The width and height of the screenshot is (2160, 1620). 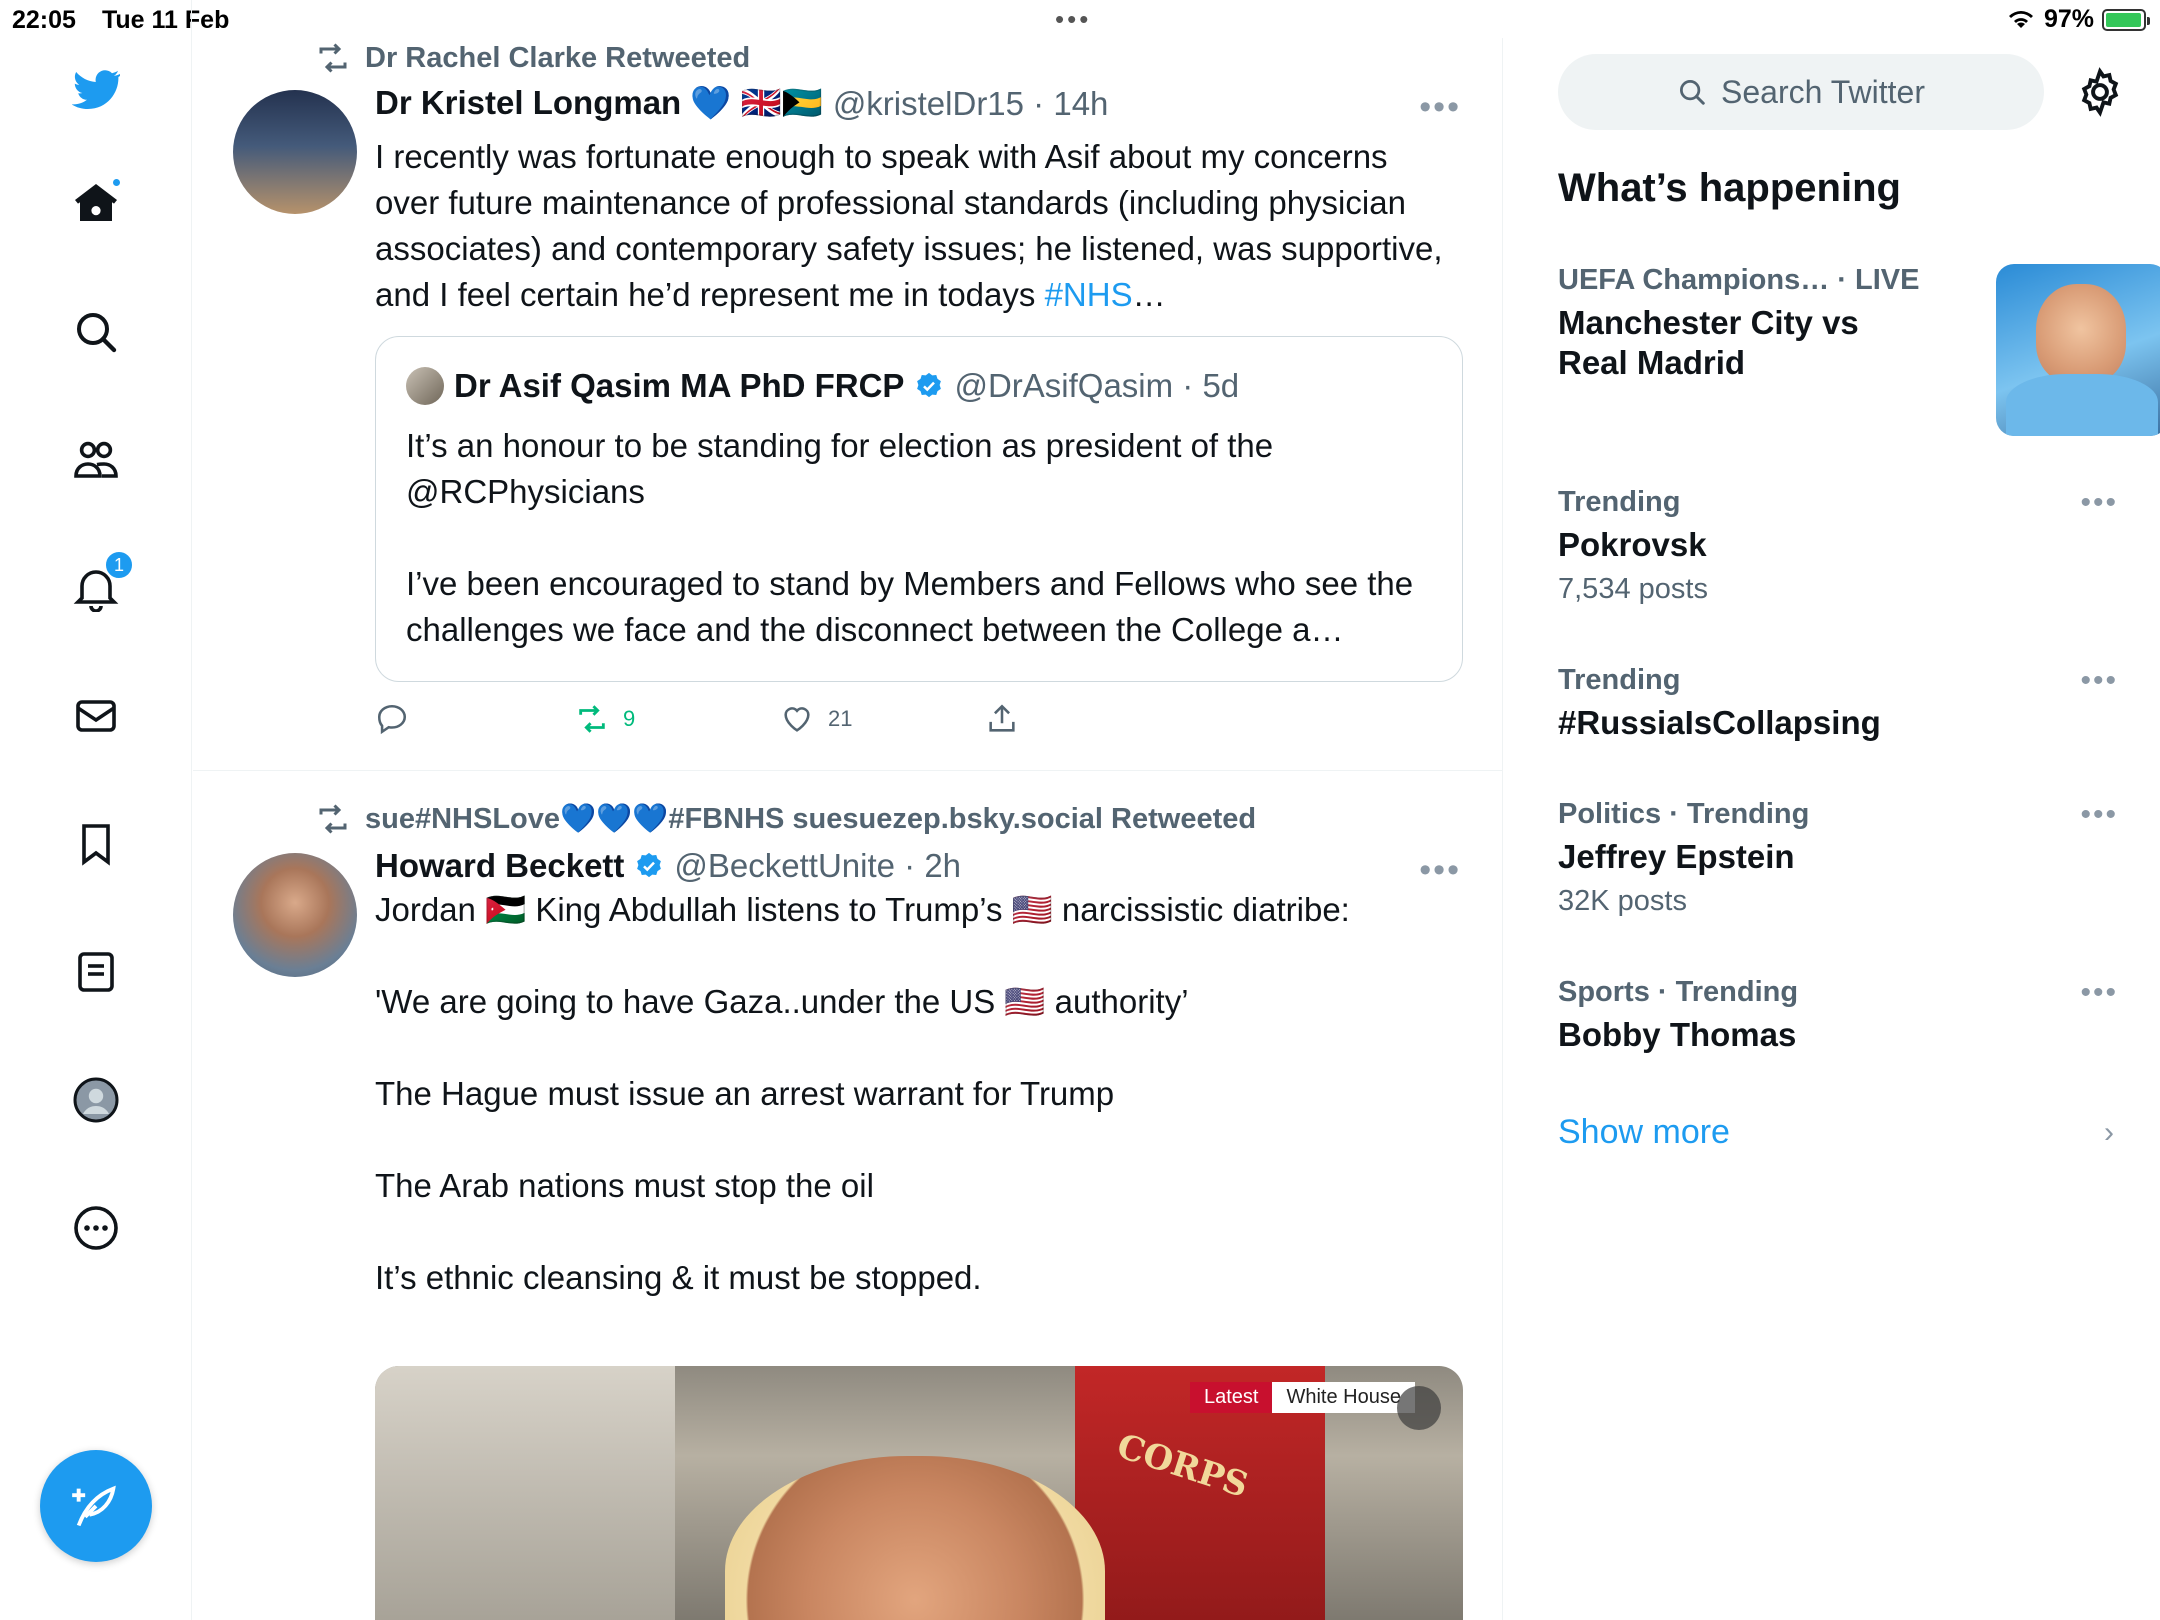 What do you see at coordinates (96, 203) in the screenshot?
I see `home-icon` at bounding box center [96, 203].